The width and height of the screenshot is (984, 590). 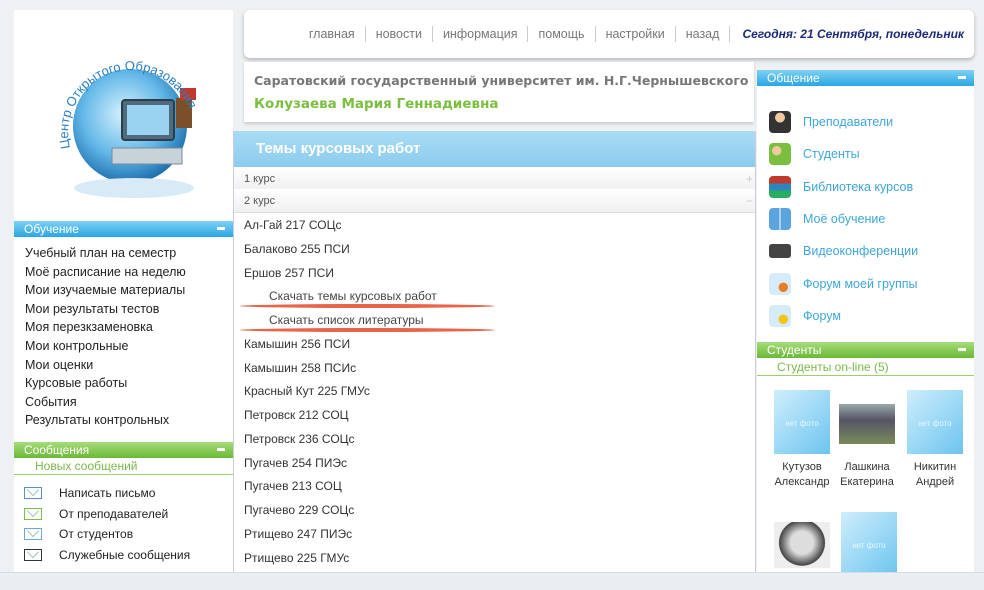 I want to click on nav-news: новости, so click(x=399, y=34).